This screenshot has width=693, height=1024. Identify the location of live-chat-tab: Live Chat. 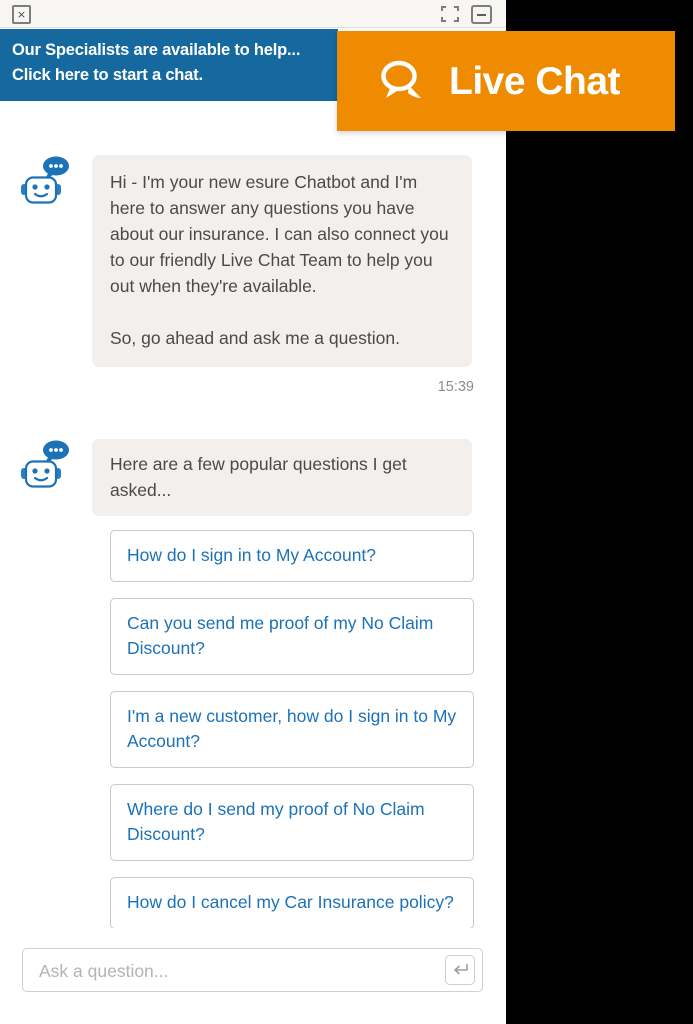
(506, 81).